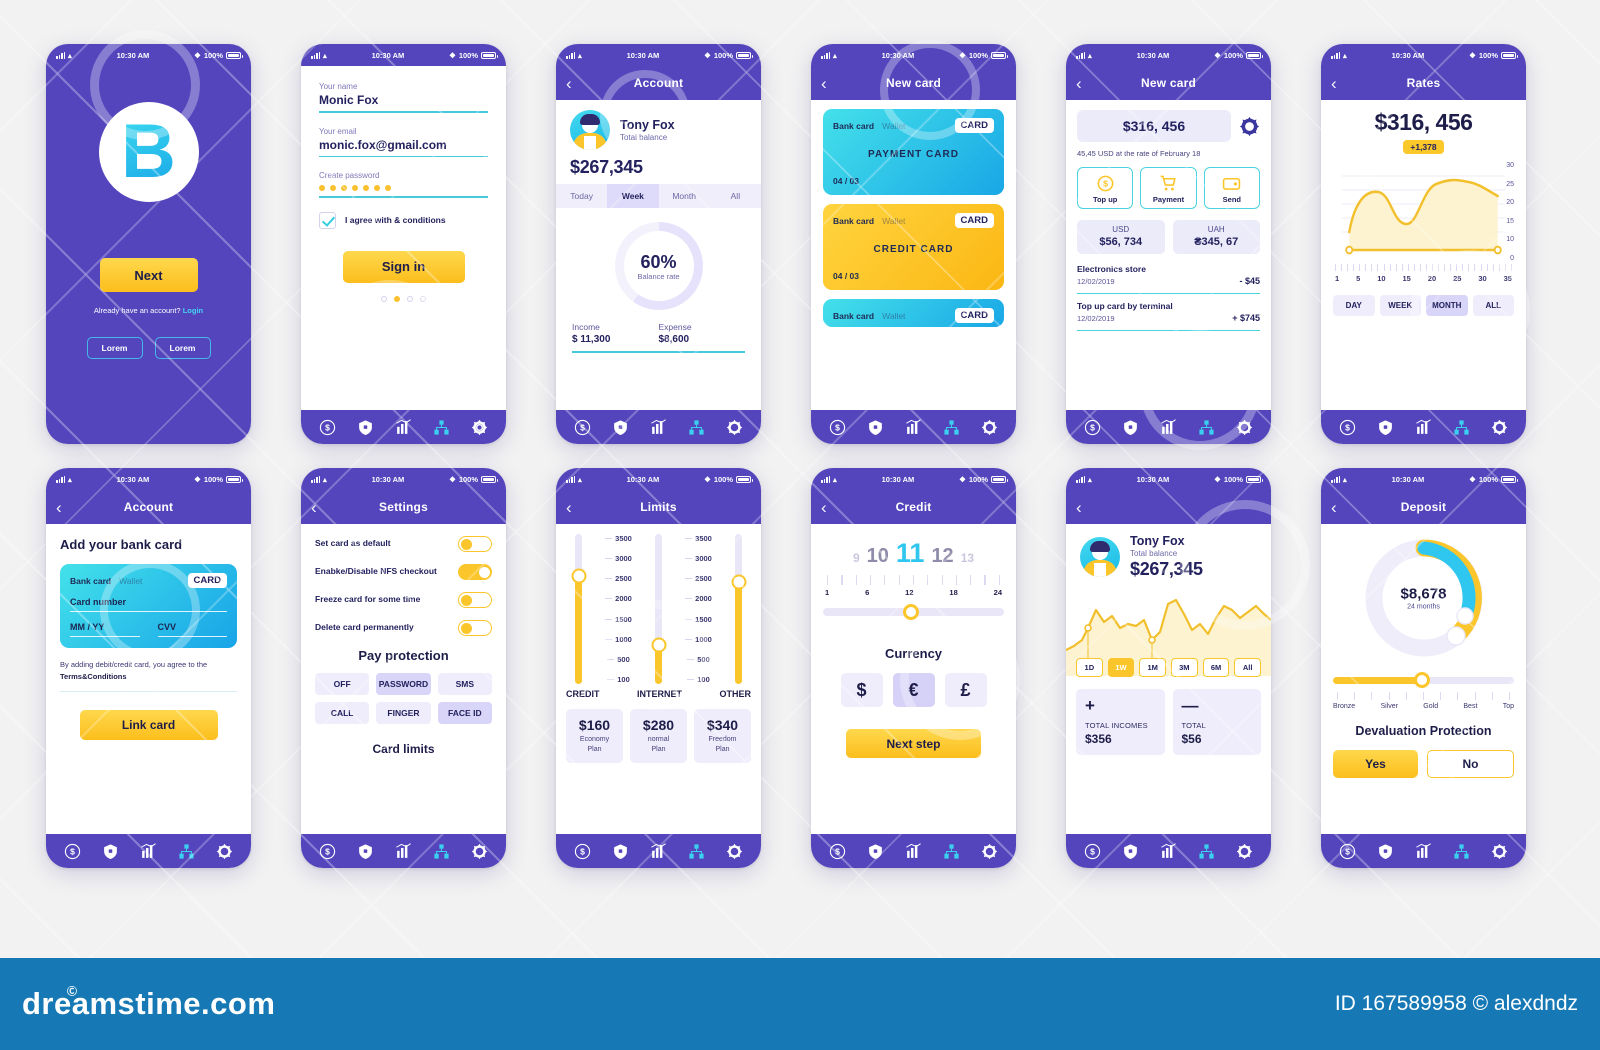 The width and height of the screenshot is (1600, 1050). I want to click on bank-card-third: Bank card Wallet CARD, so click(913, 313).